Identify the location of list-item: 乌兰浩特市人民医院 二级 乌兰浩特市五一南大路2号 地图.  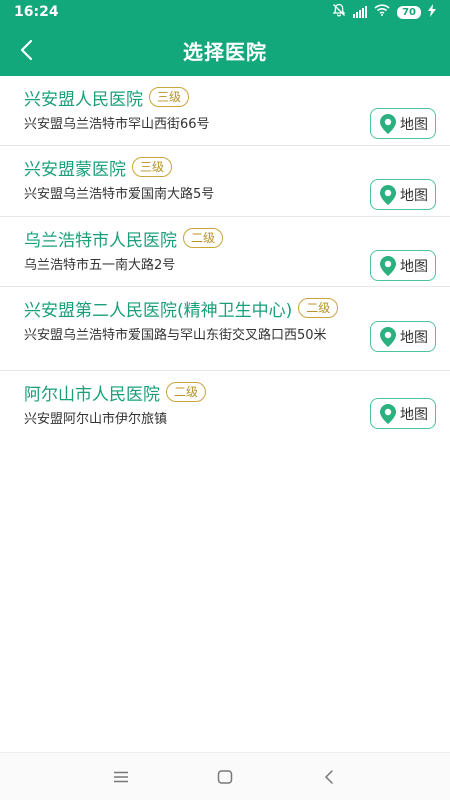
(225, 252).